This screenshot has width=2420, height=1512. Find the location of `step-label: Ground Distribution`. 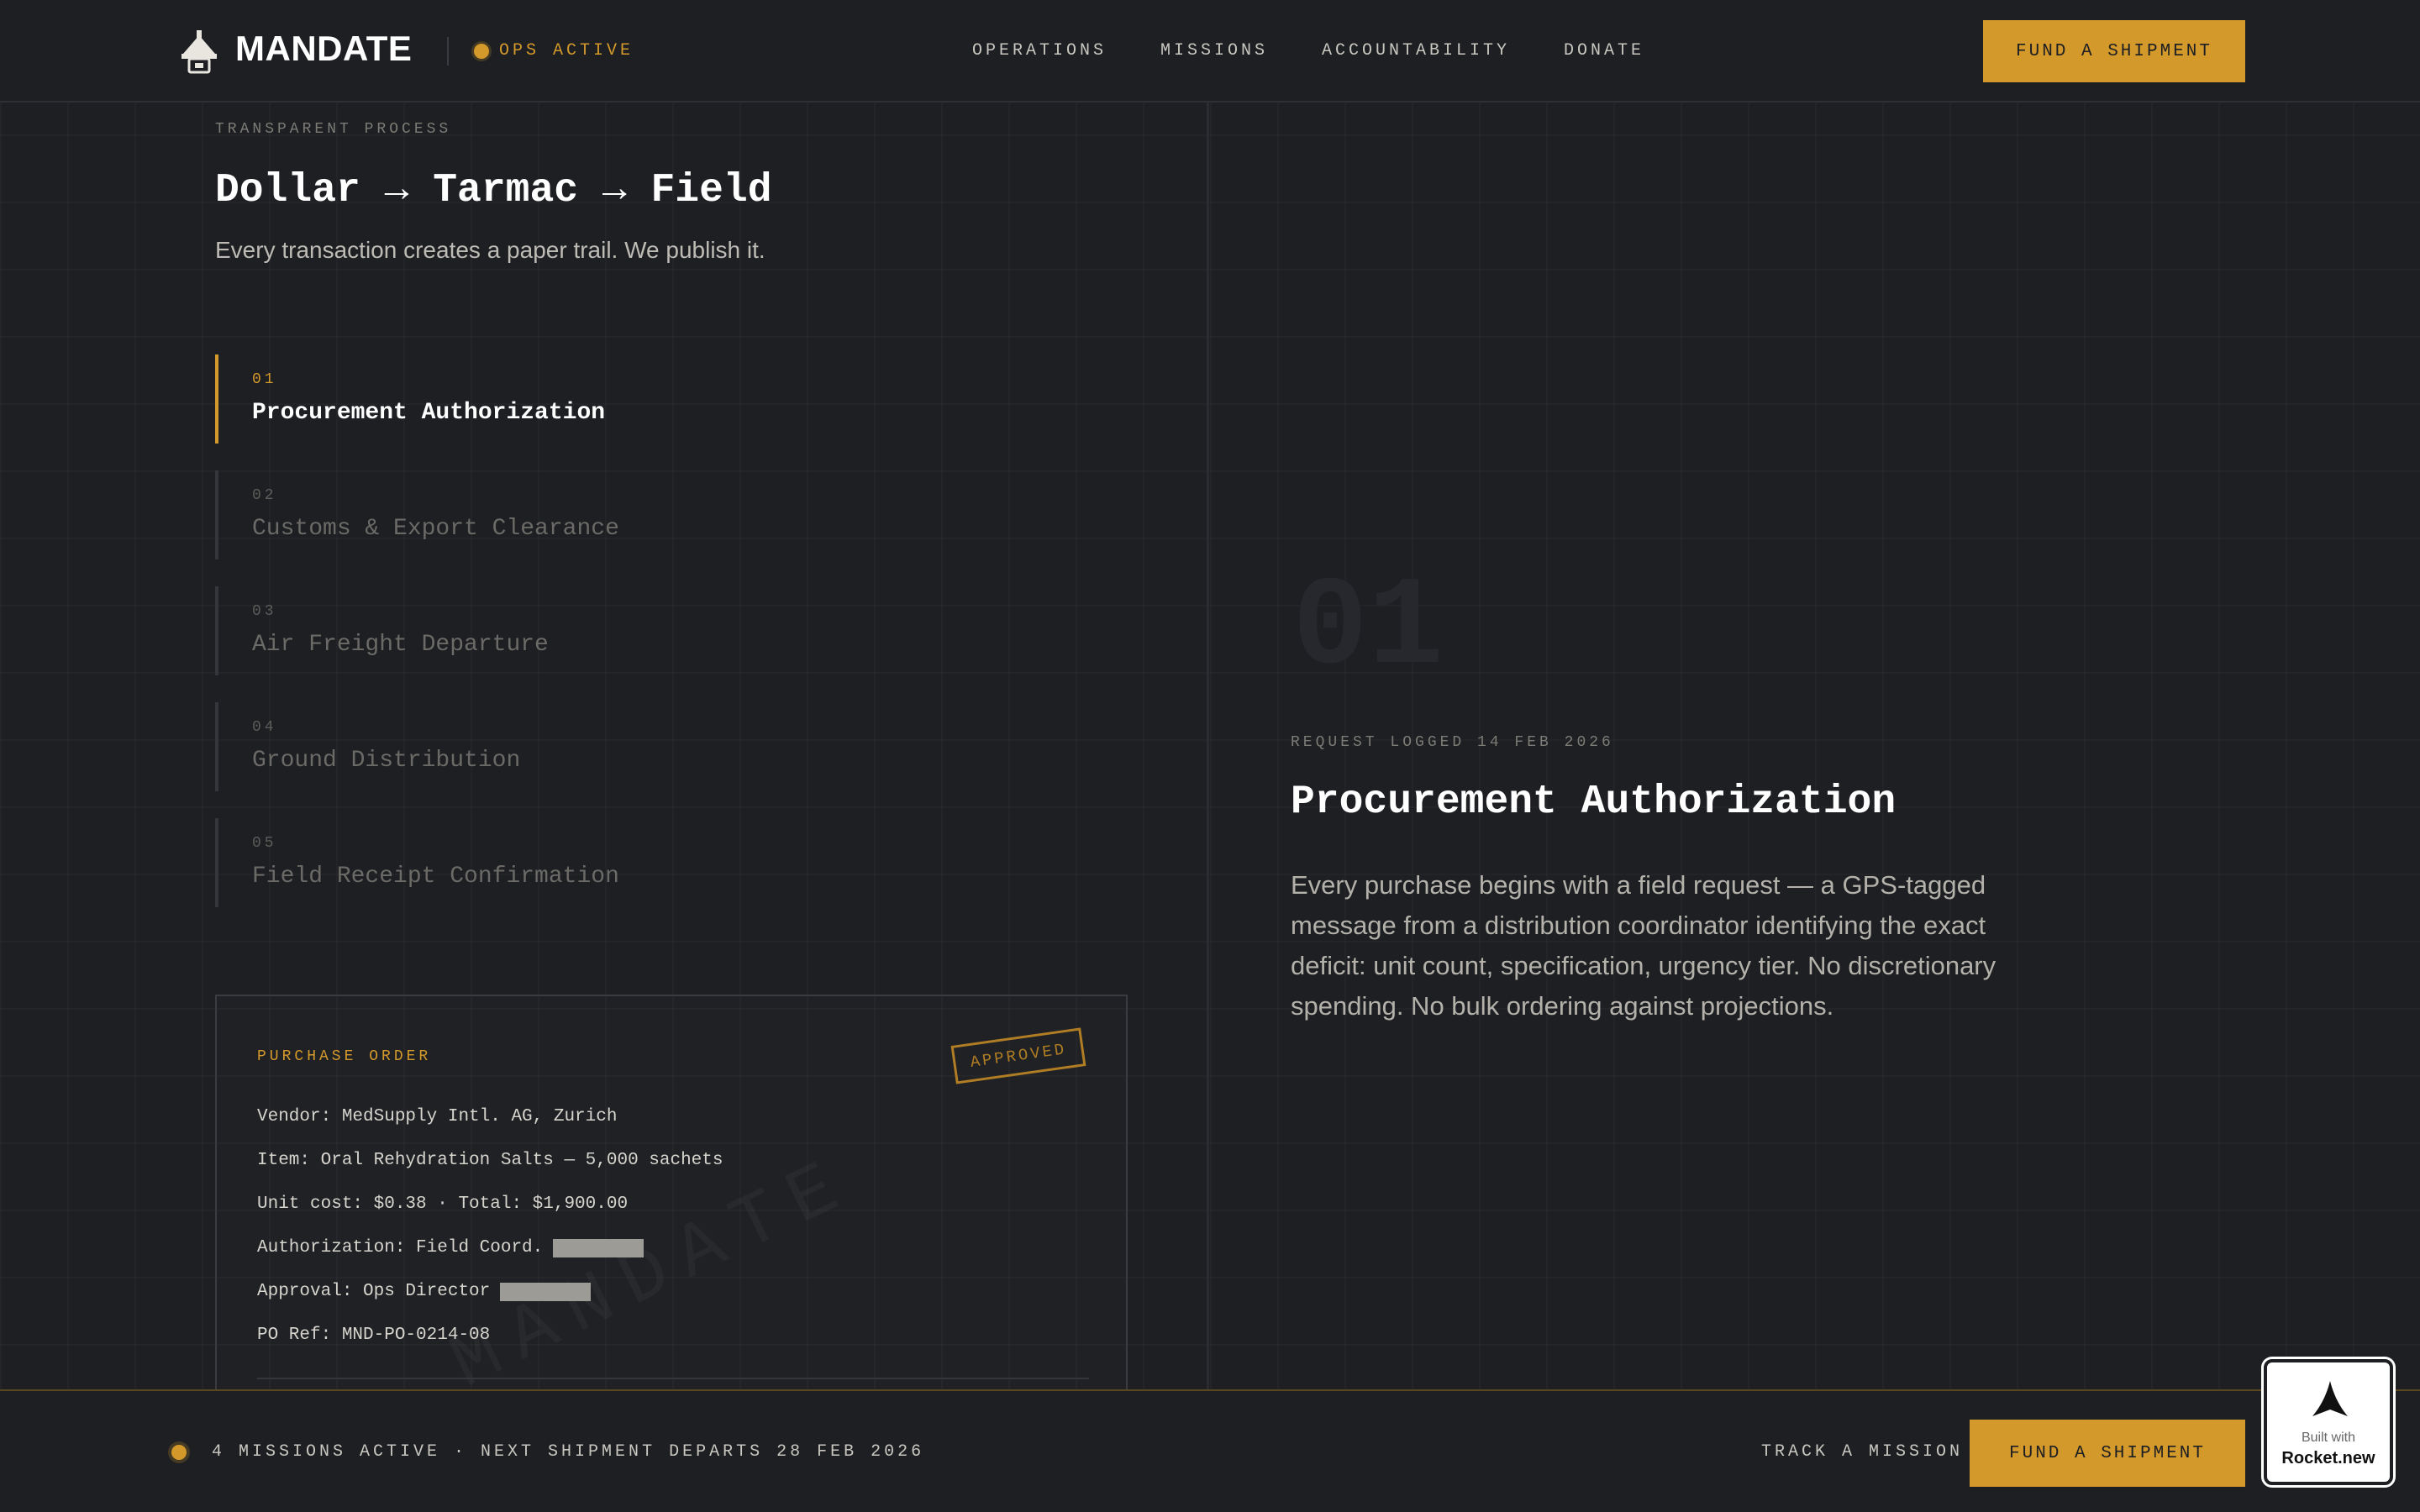

step-label: Ground Distribution is located at coordinates (386, 761).